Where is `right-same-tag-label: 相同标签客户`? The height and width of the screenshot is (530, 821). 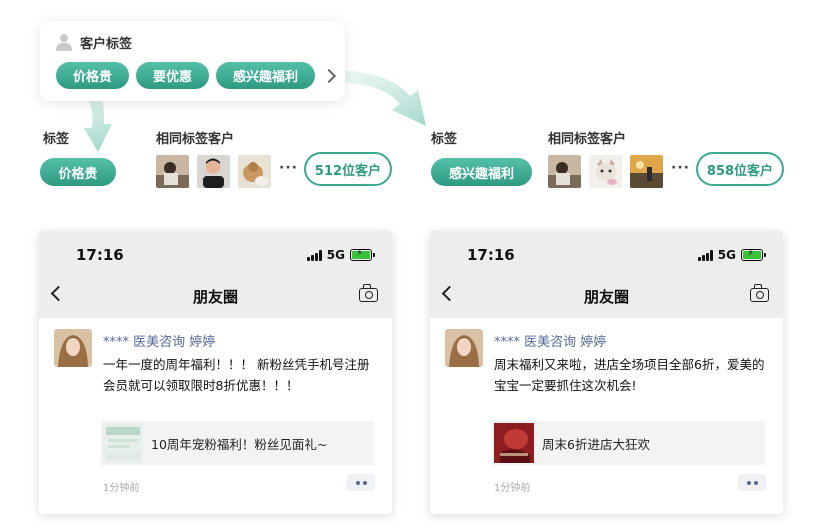 right-same-tag-label: 相同标签客户 is located at coordinates (587, 139).